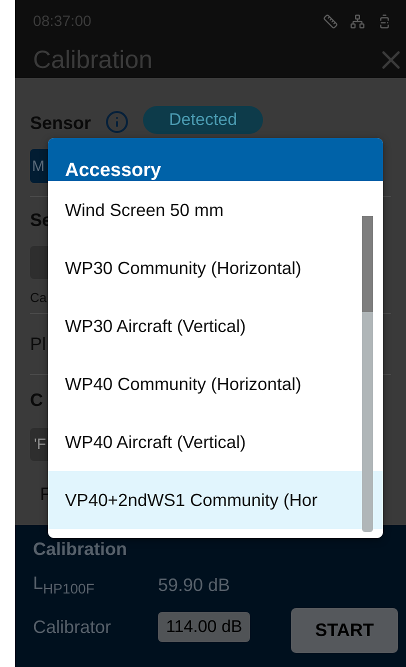  What do you see at coordinates (215, 268) in the screenshot?
I see `accessory-option: WP30 Community (Horizontal)` at bounding box center [215, 268].